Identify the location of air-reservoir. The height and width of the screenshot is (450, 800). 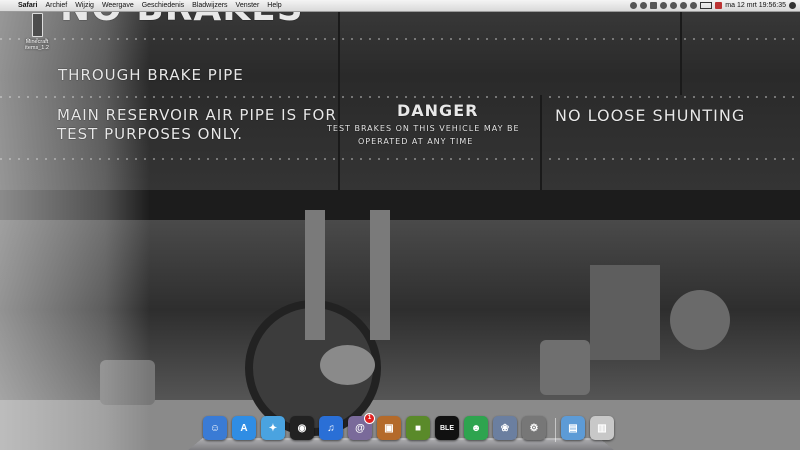
(700, 320).